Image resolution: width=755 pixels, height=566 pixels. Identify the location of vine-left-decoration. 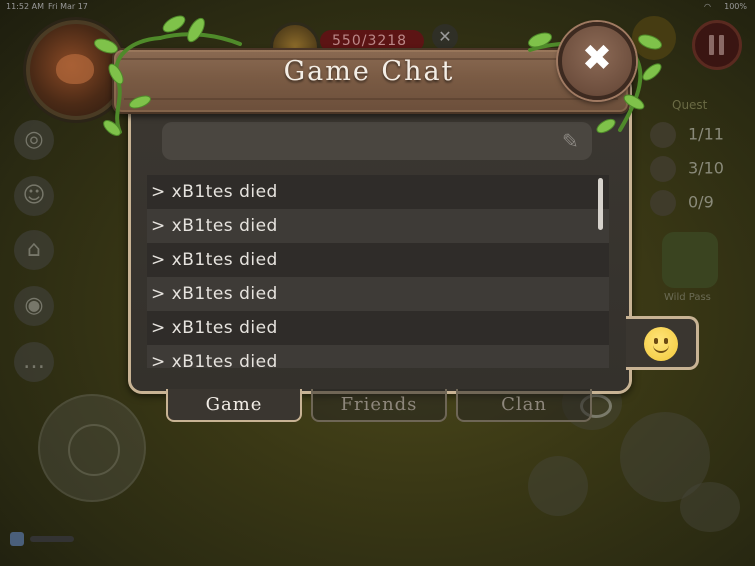
(168, 75).